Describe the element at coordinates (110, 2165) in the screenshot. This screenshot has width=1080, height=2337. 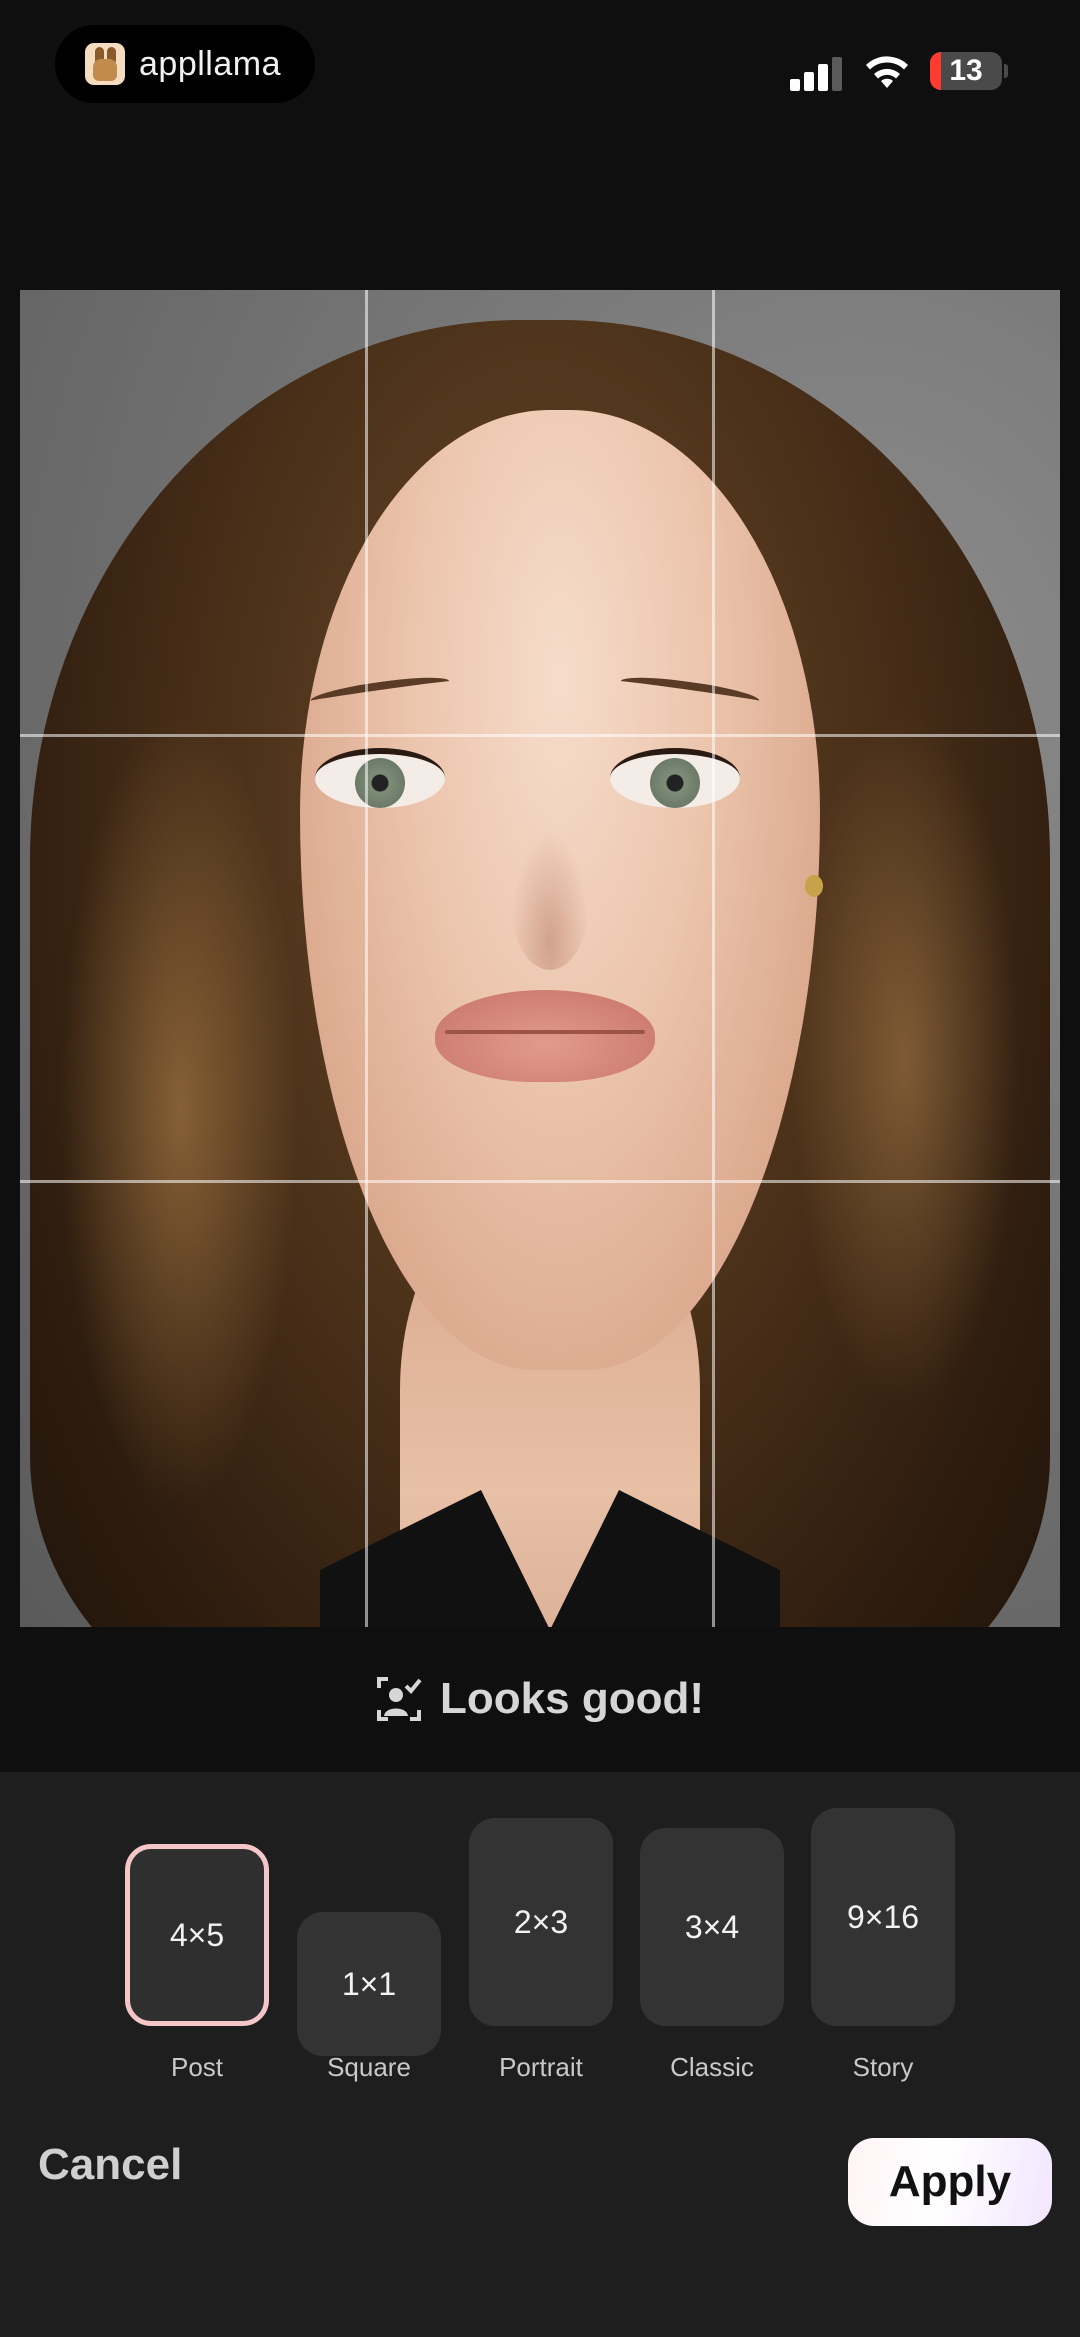
I see `cancel-button: Cancel` at that location.